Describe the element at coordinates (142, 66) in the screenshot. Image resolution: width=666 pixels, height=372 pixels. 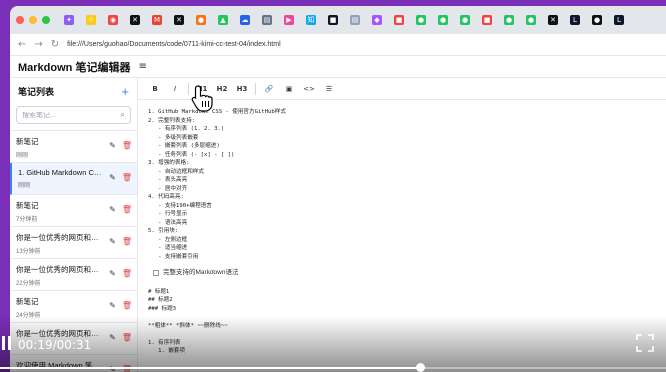
I see `menu-icon: ≡` at that location.